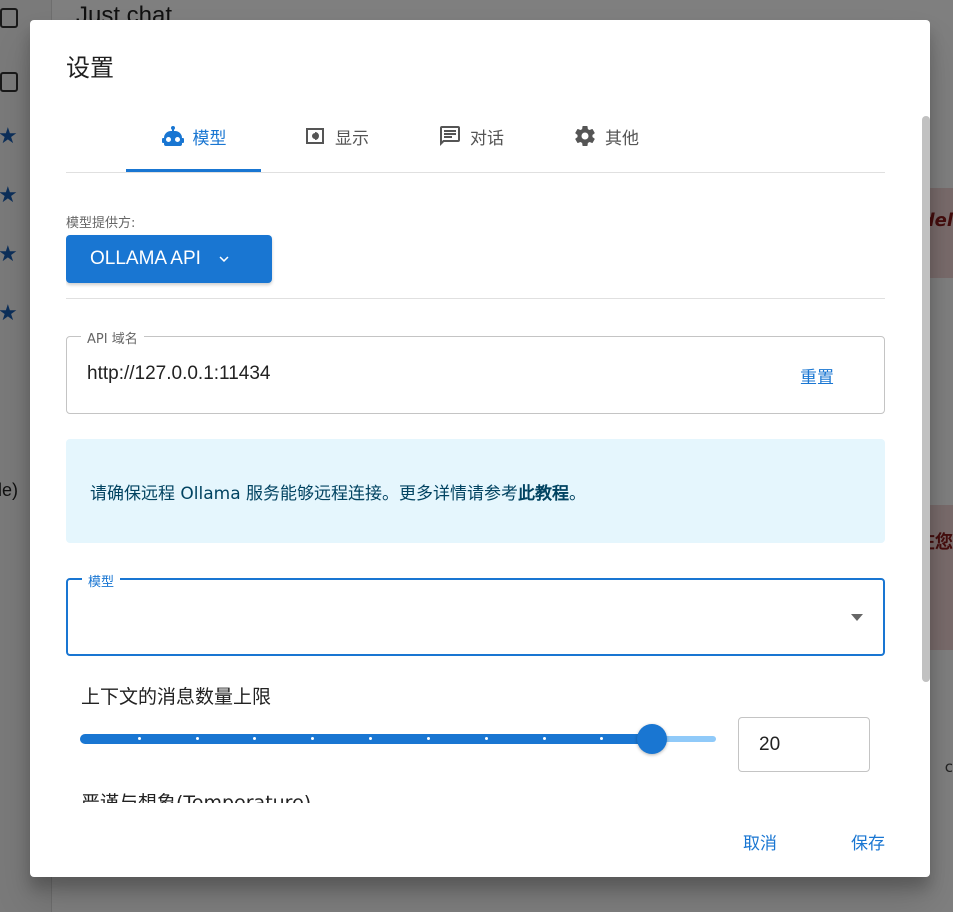 This screenshot has width=953, height=912. Describe the element at coordinates (101, 580) in the screenshot. I see `model-select-legend: 模型` at that location.